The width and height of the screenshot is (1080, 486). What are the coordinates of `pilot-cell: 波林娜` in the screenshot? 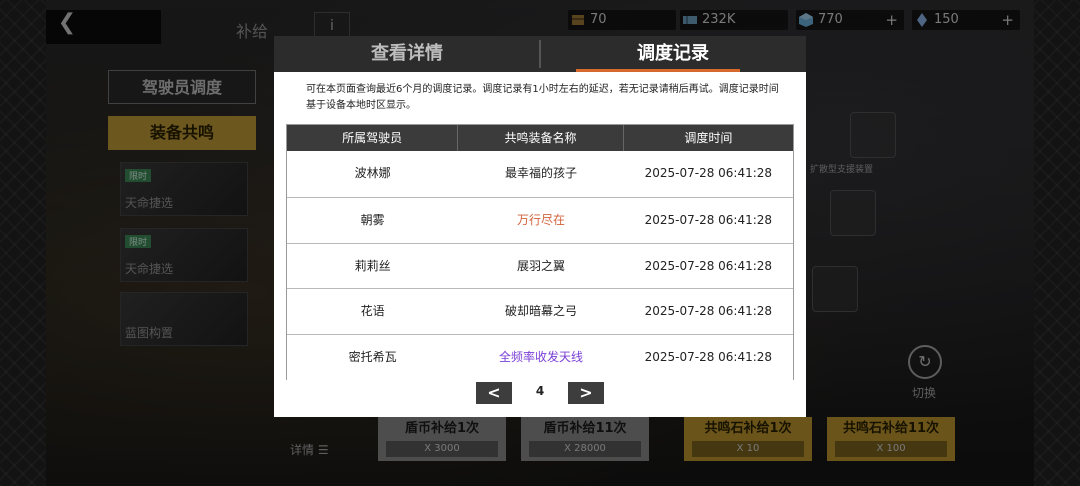 It's located at (372, 173).